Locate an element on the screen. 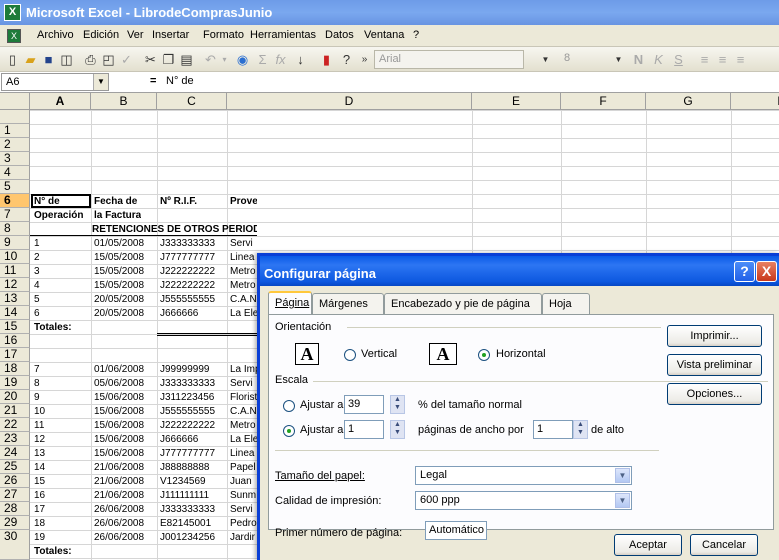 The width and height of the screenshot is (779, 560). row-header: 30 is located at coordinates (15, 545).